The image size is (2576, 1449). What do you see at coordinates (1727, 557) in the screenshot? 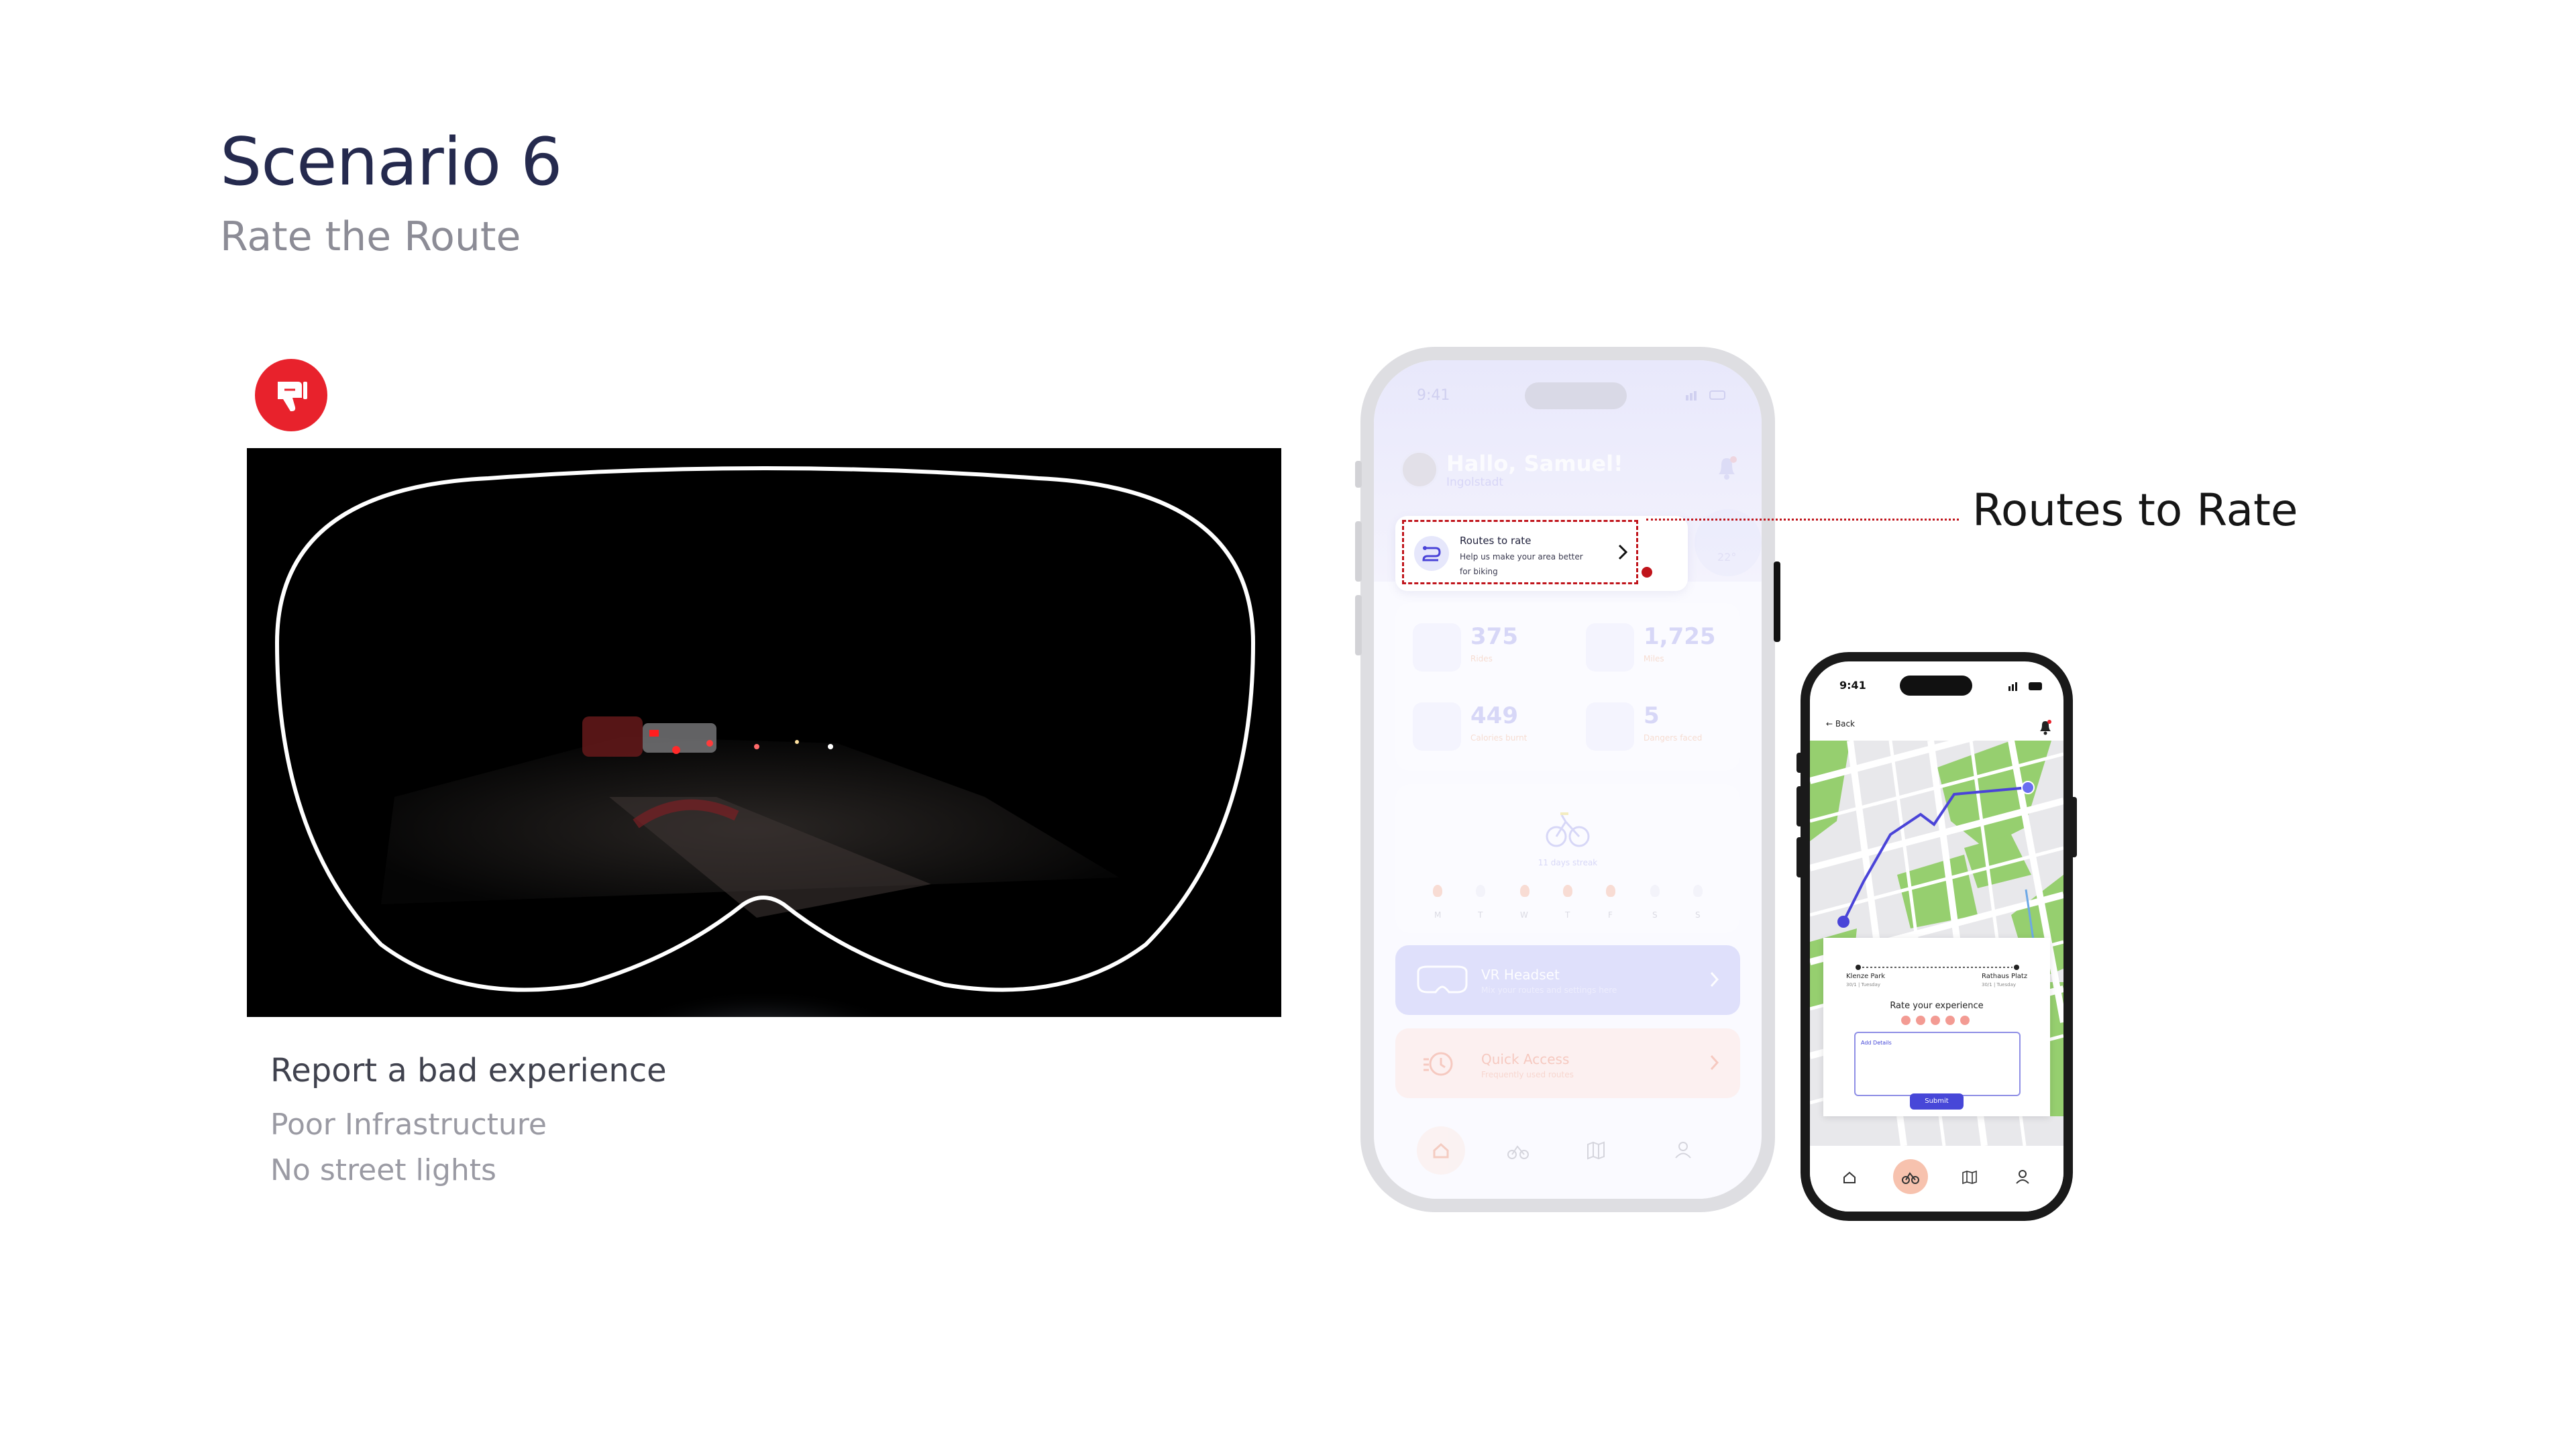
I see `weather-temp: 22°` at bounding box center [1727, 557].